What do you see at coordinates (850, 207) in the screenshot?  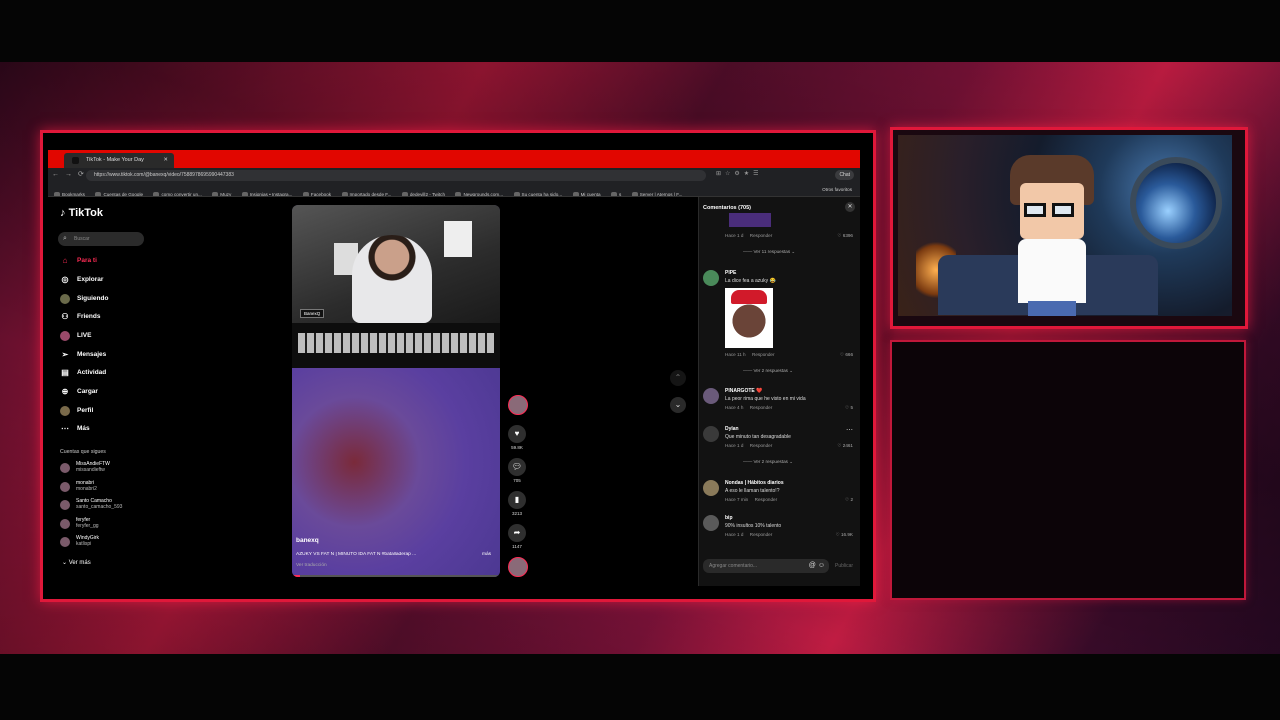 I see `close-comments-button: ✕` at bounding box center [850, 207].